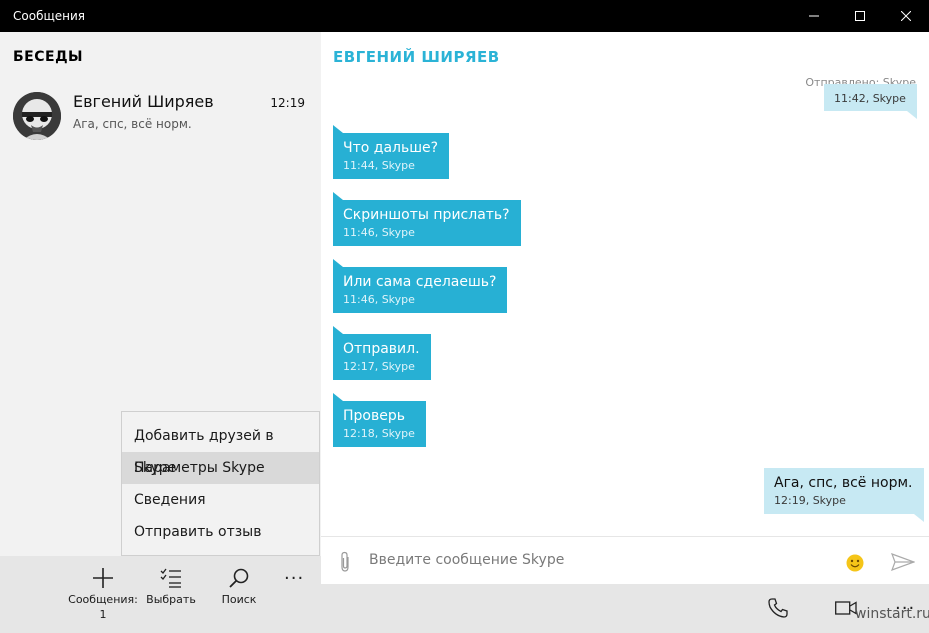  I want to click on search-button: Поиск, so click(239, 594).